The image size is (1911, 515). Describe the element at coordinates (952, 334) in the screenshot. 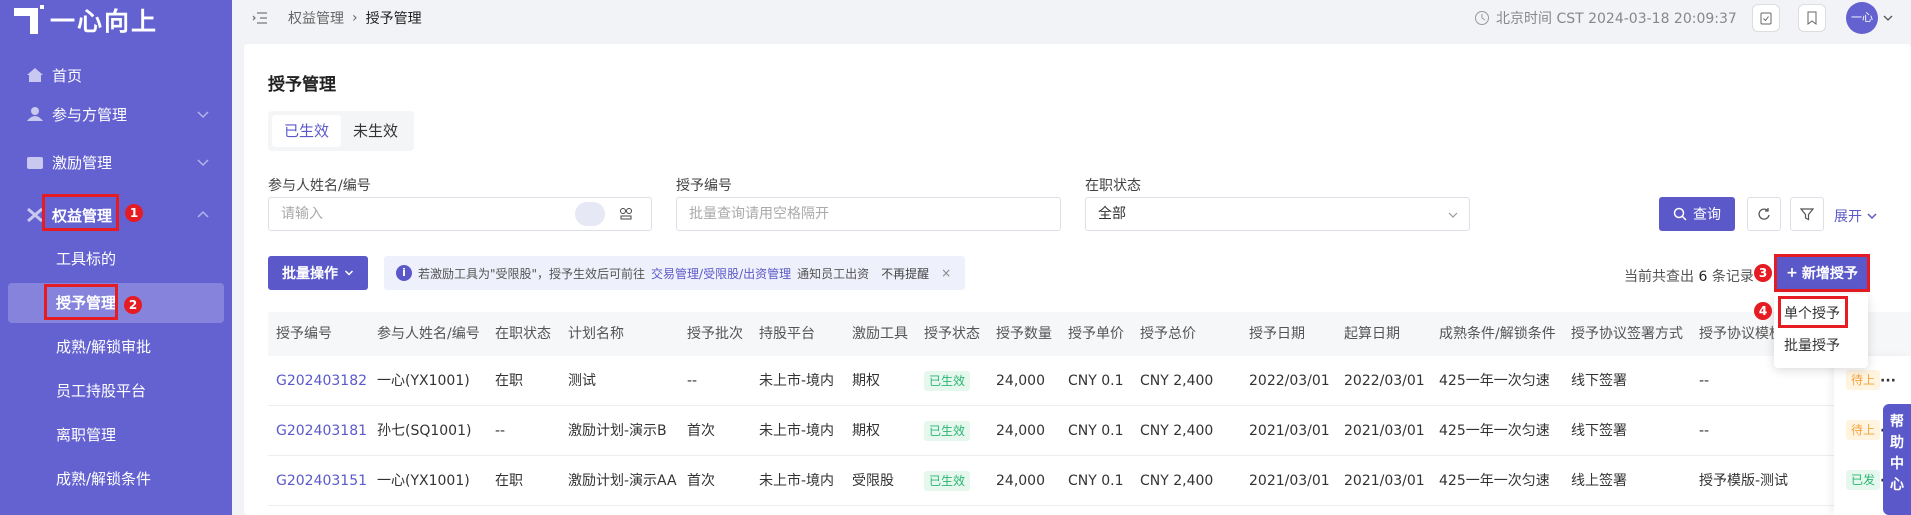

I see `column-header: 授予状态` at that location.